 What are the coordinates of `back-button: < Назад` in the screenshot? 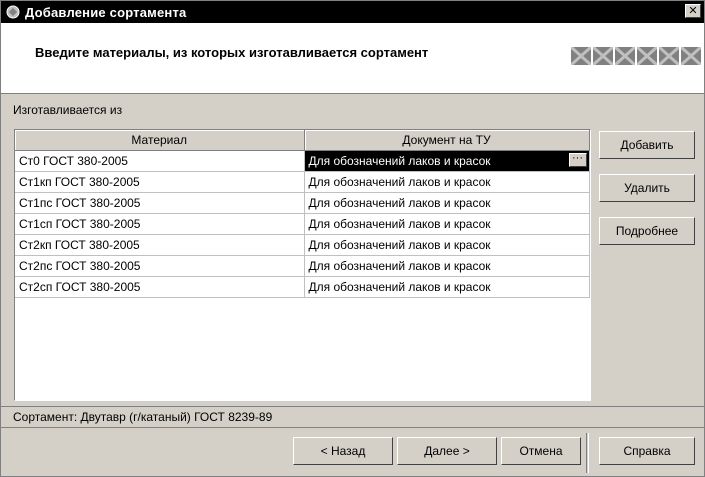 It's located at (343, 451).